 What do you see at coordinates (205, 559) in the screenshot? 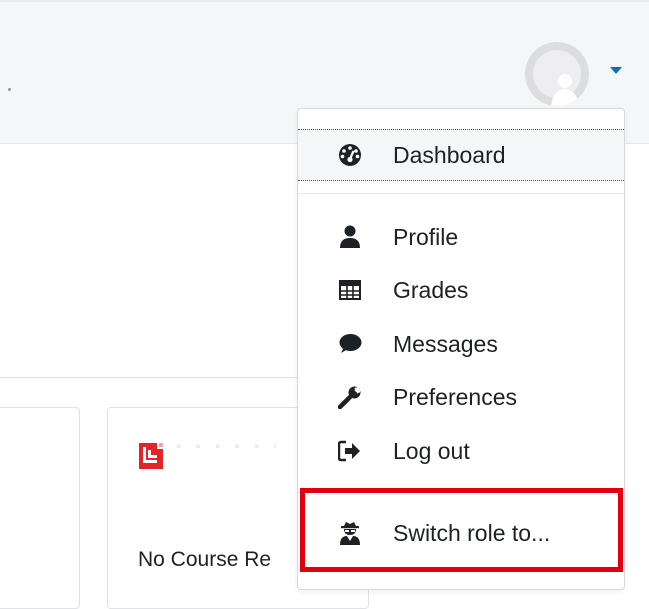
I see `course-card-text: No Course Re` at bounding box center [205, 559].